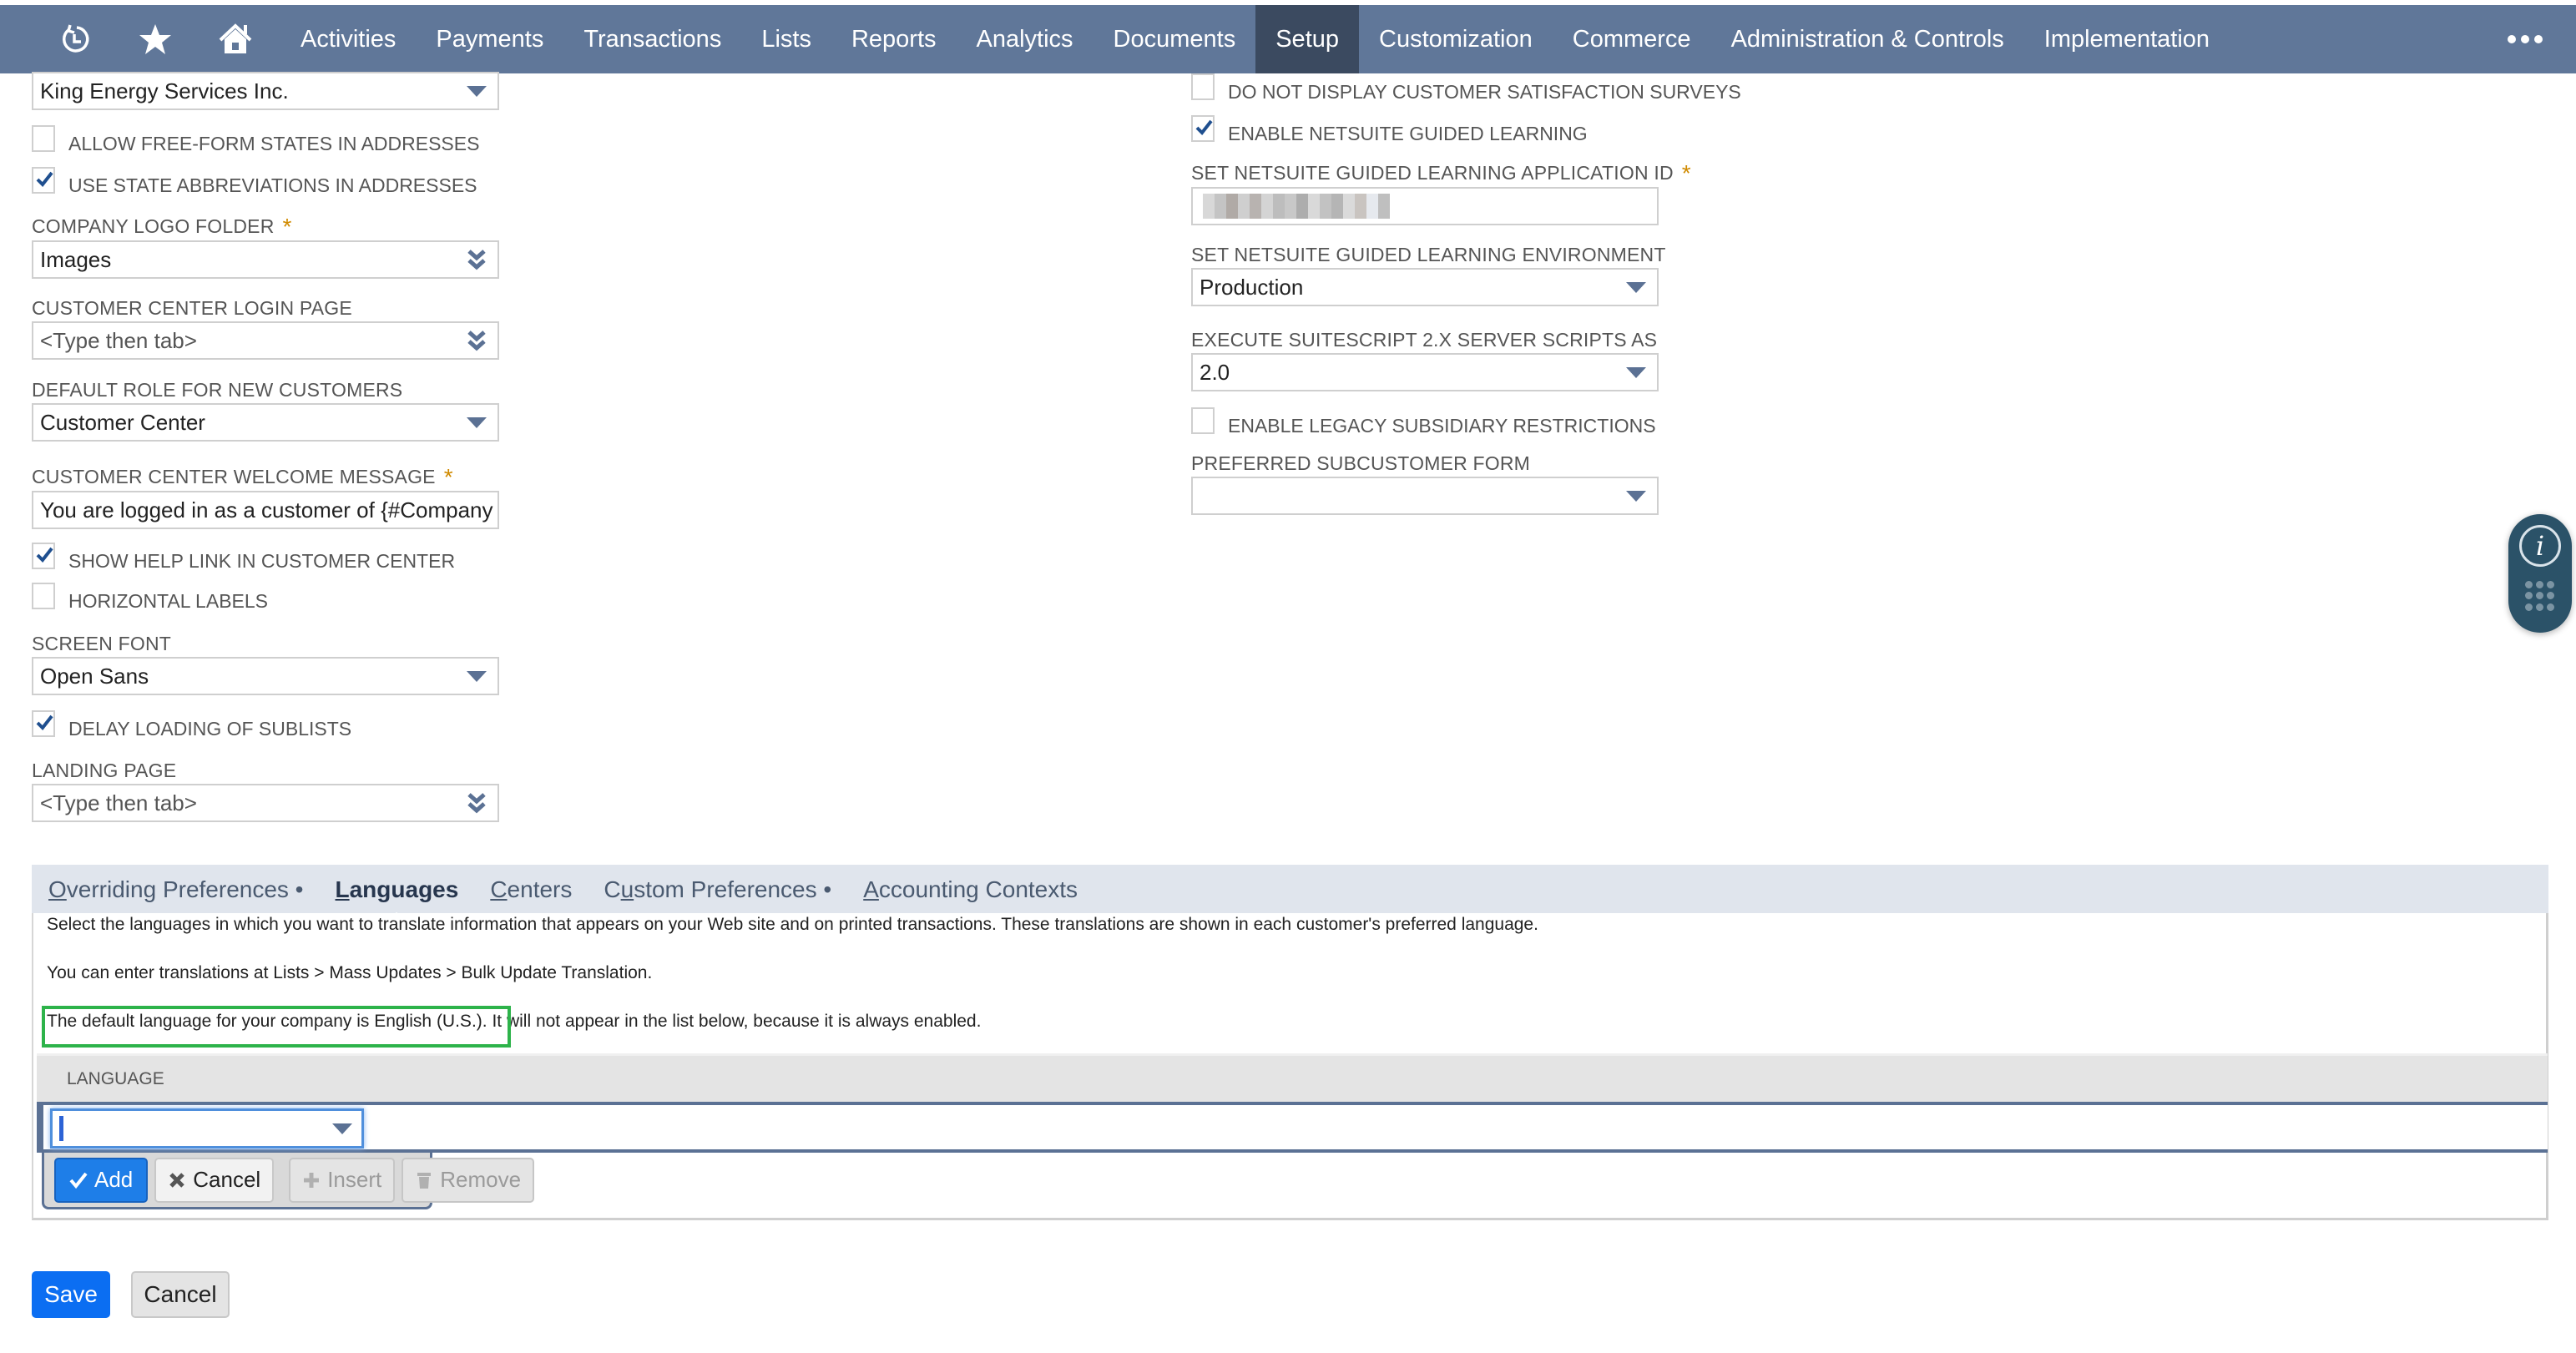  I want to click on enable-guided-learning-label: Enable NetSuite Guided Learning, so click(1408, 133).